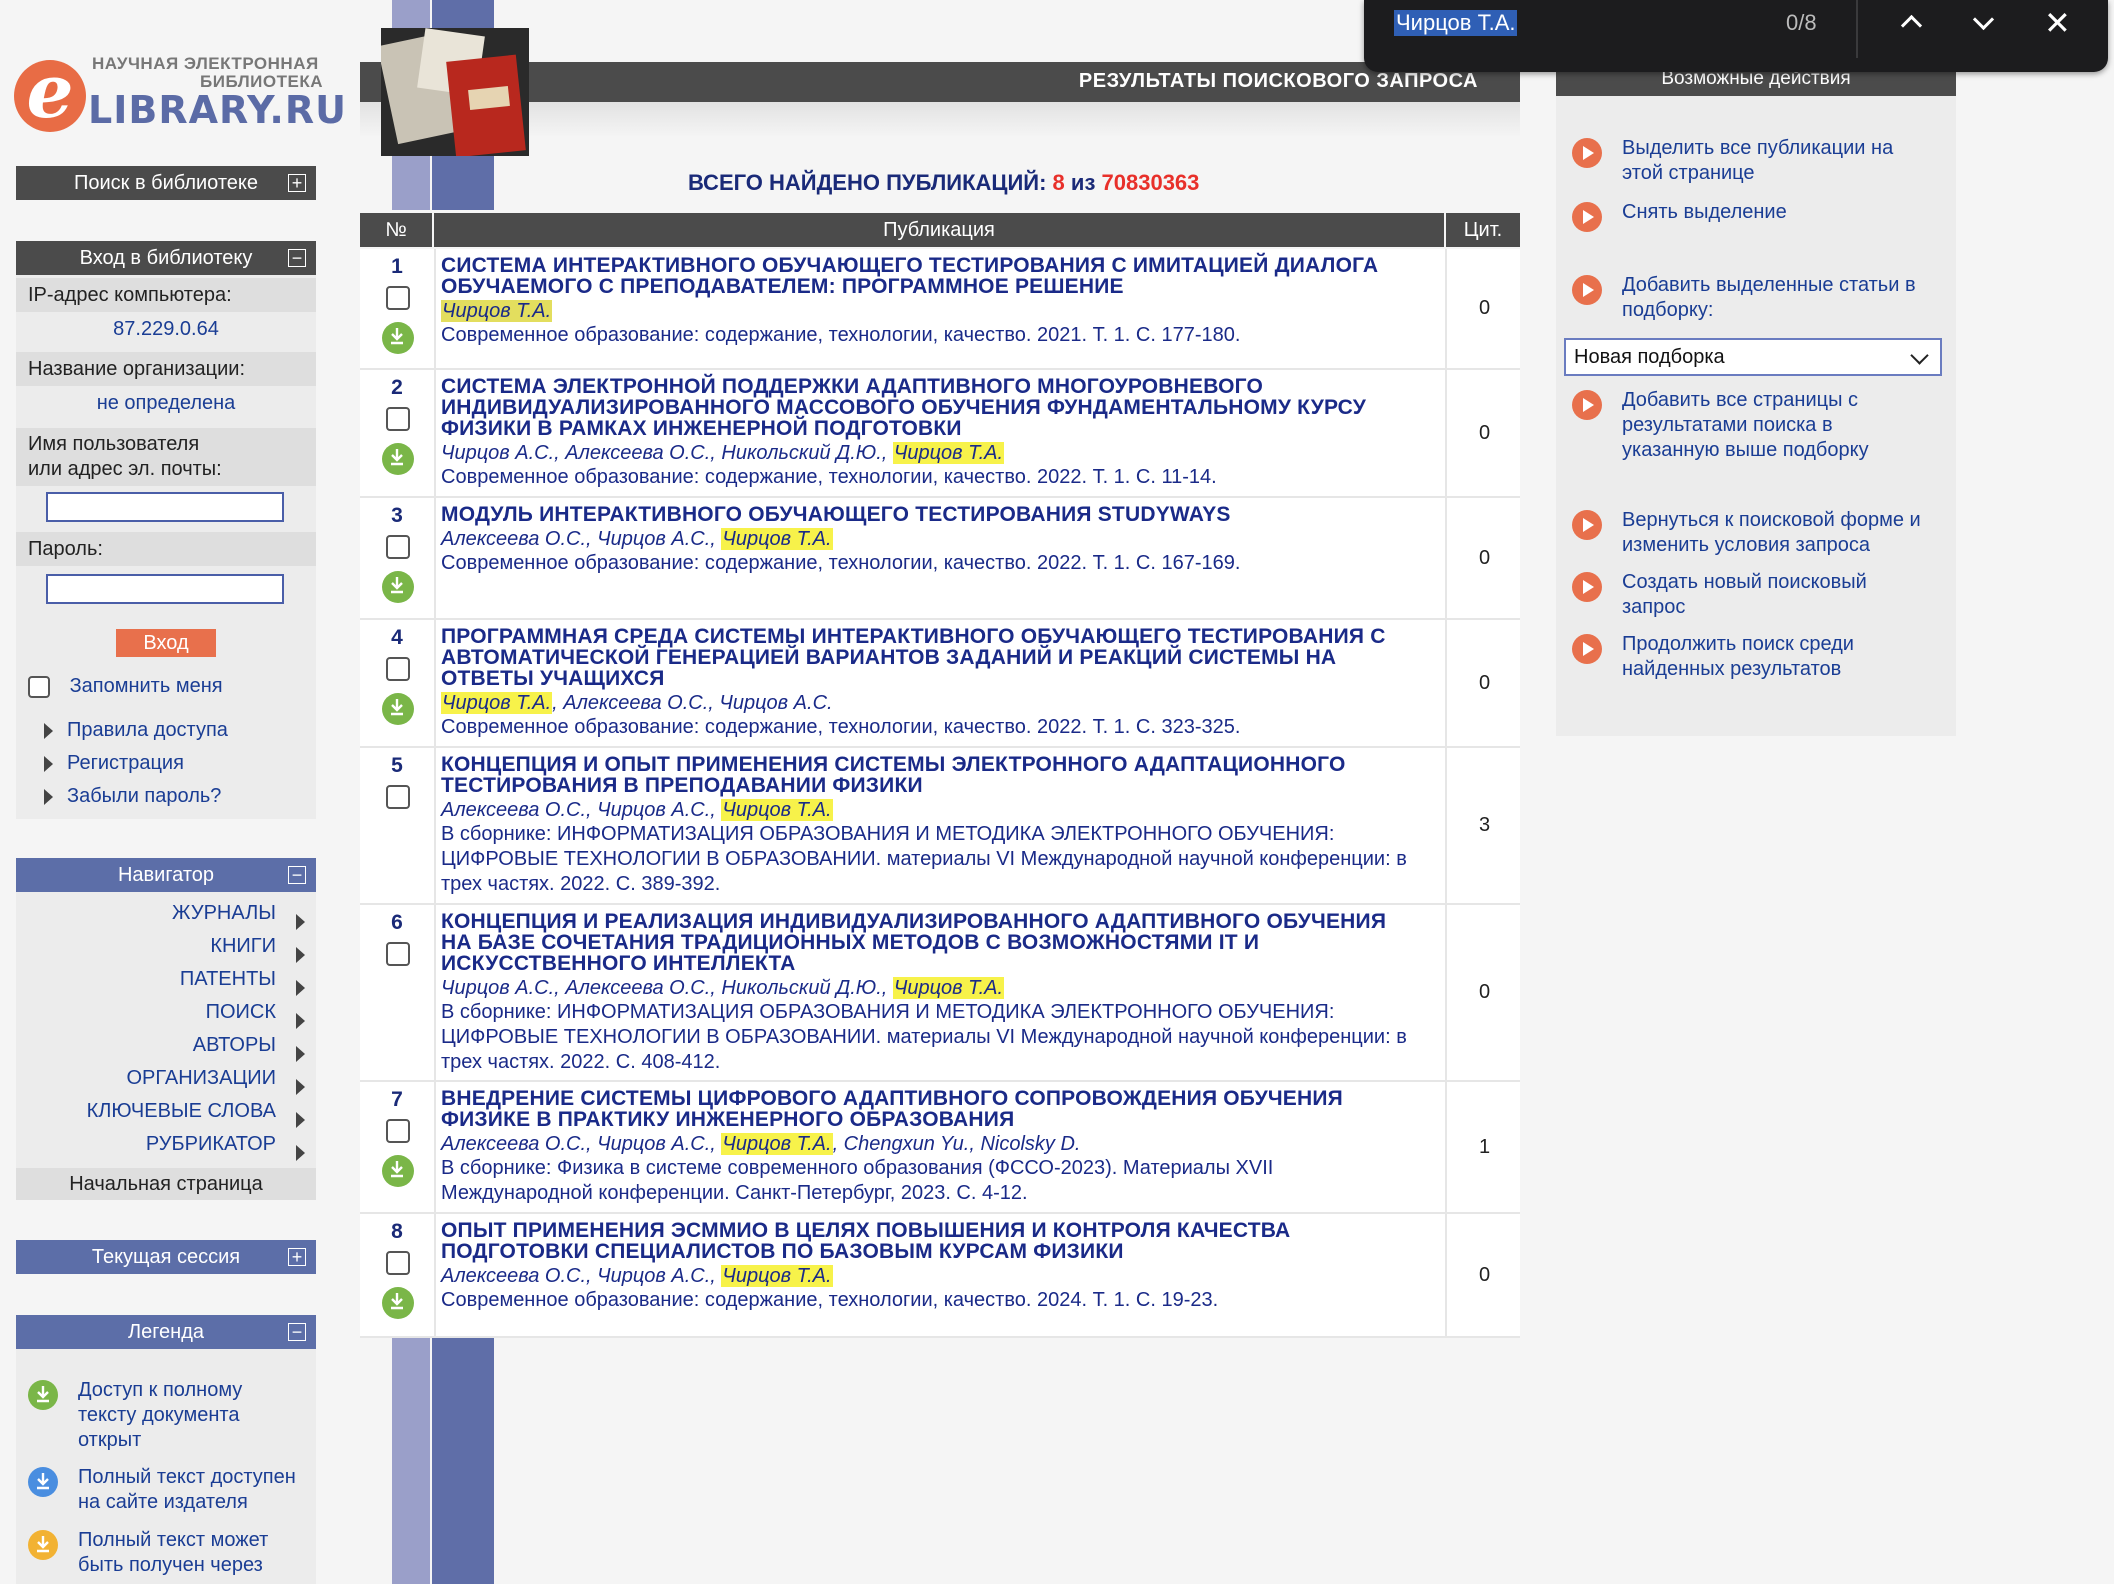  I want to click on decor-stripe-dark-bottom, so click(463, 1461).